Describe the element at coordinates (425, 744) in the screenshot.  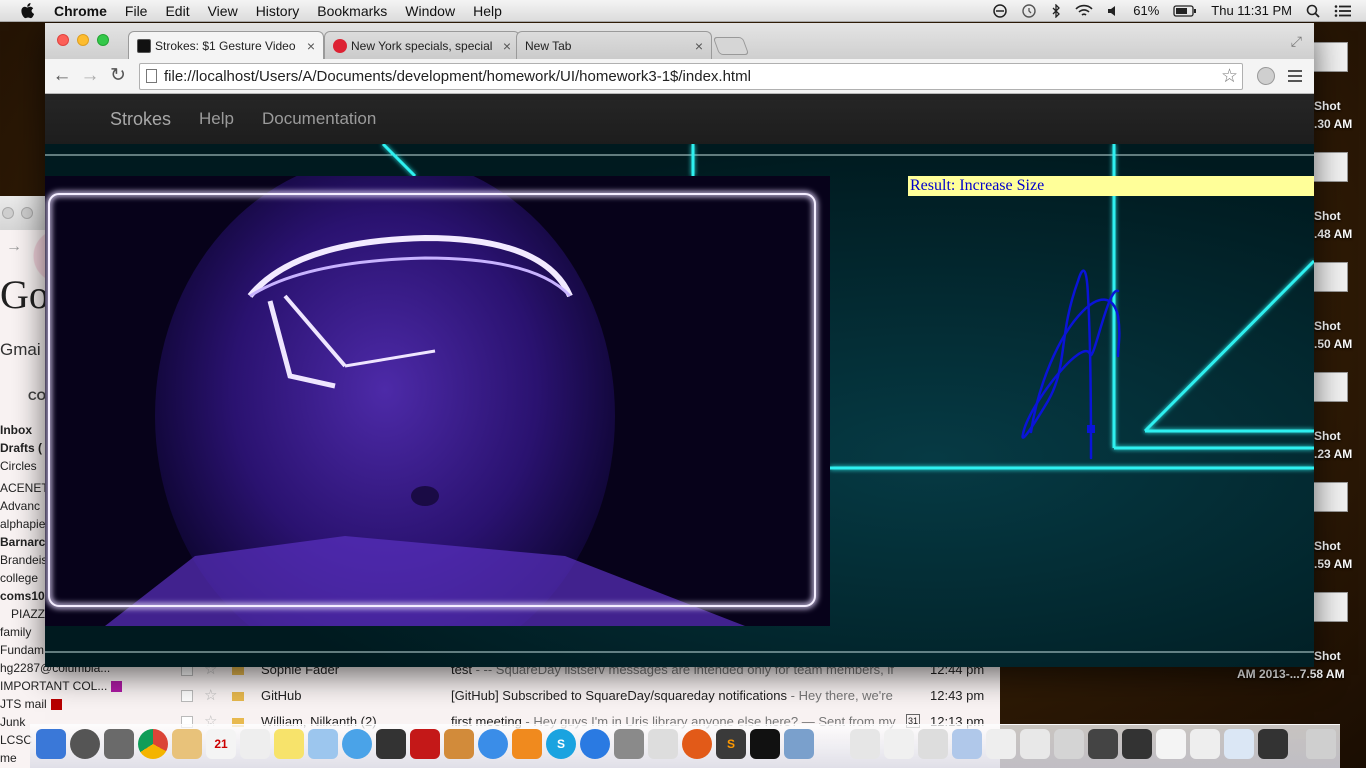
I see `photo-booth-icon` at that location.